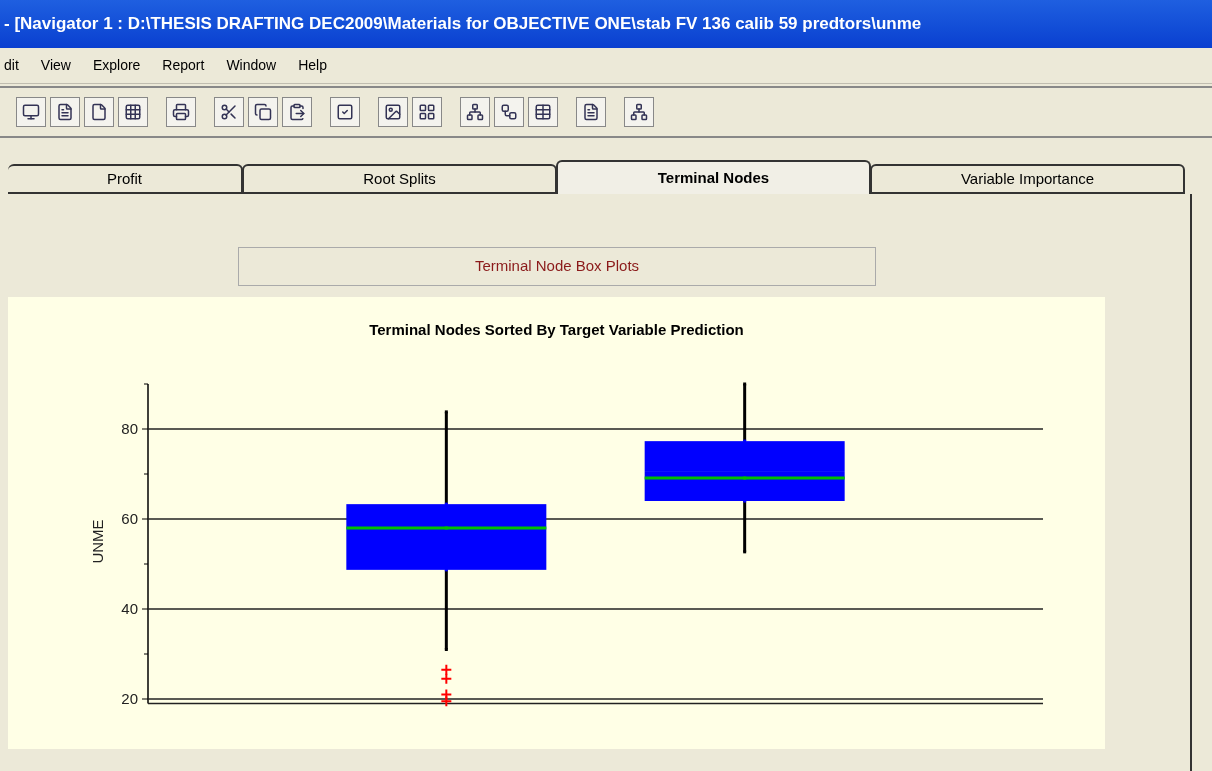 This screenshot has width=1212, height=771. I want to click on panel-header-text: Terminal Node Box Plots, so click(557, 266).